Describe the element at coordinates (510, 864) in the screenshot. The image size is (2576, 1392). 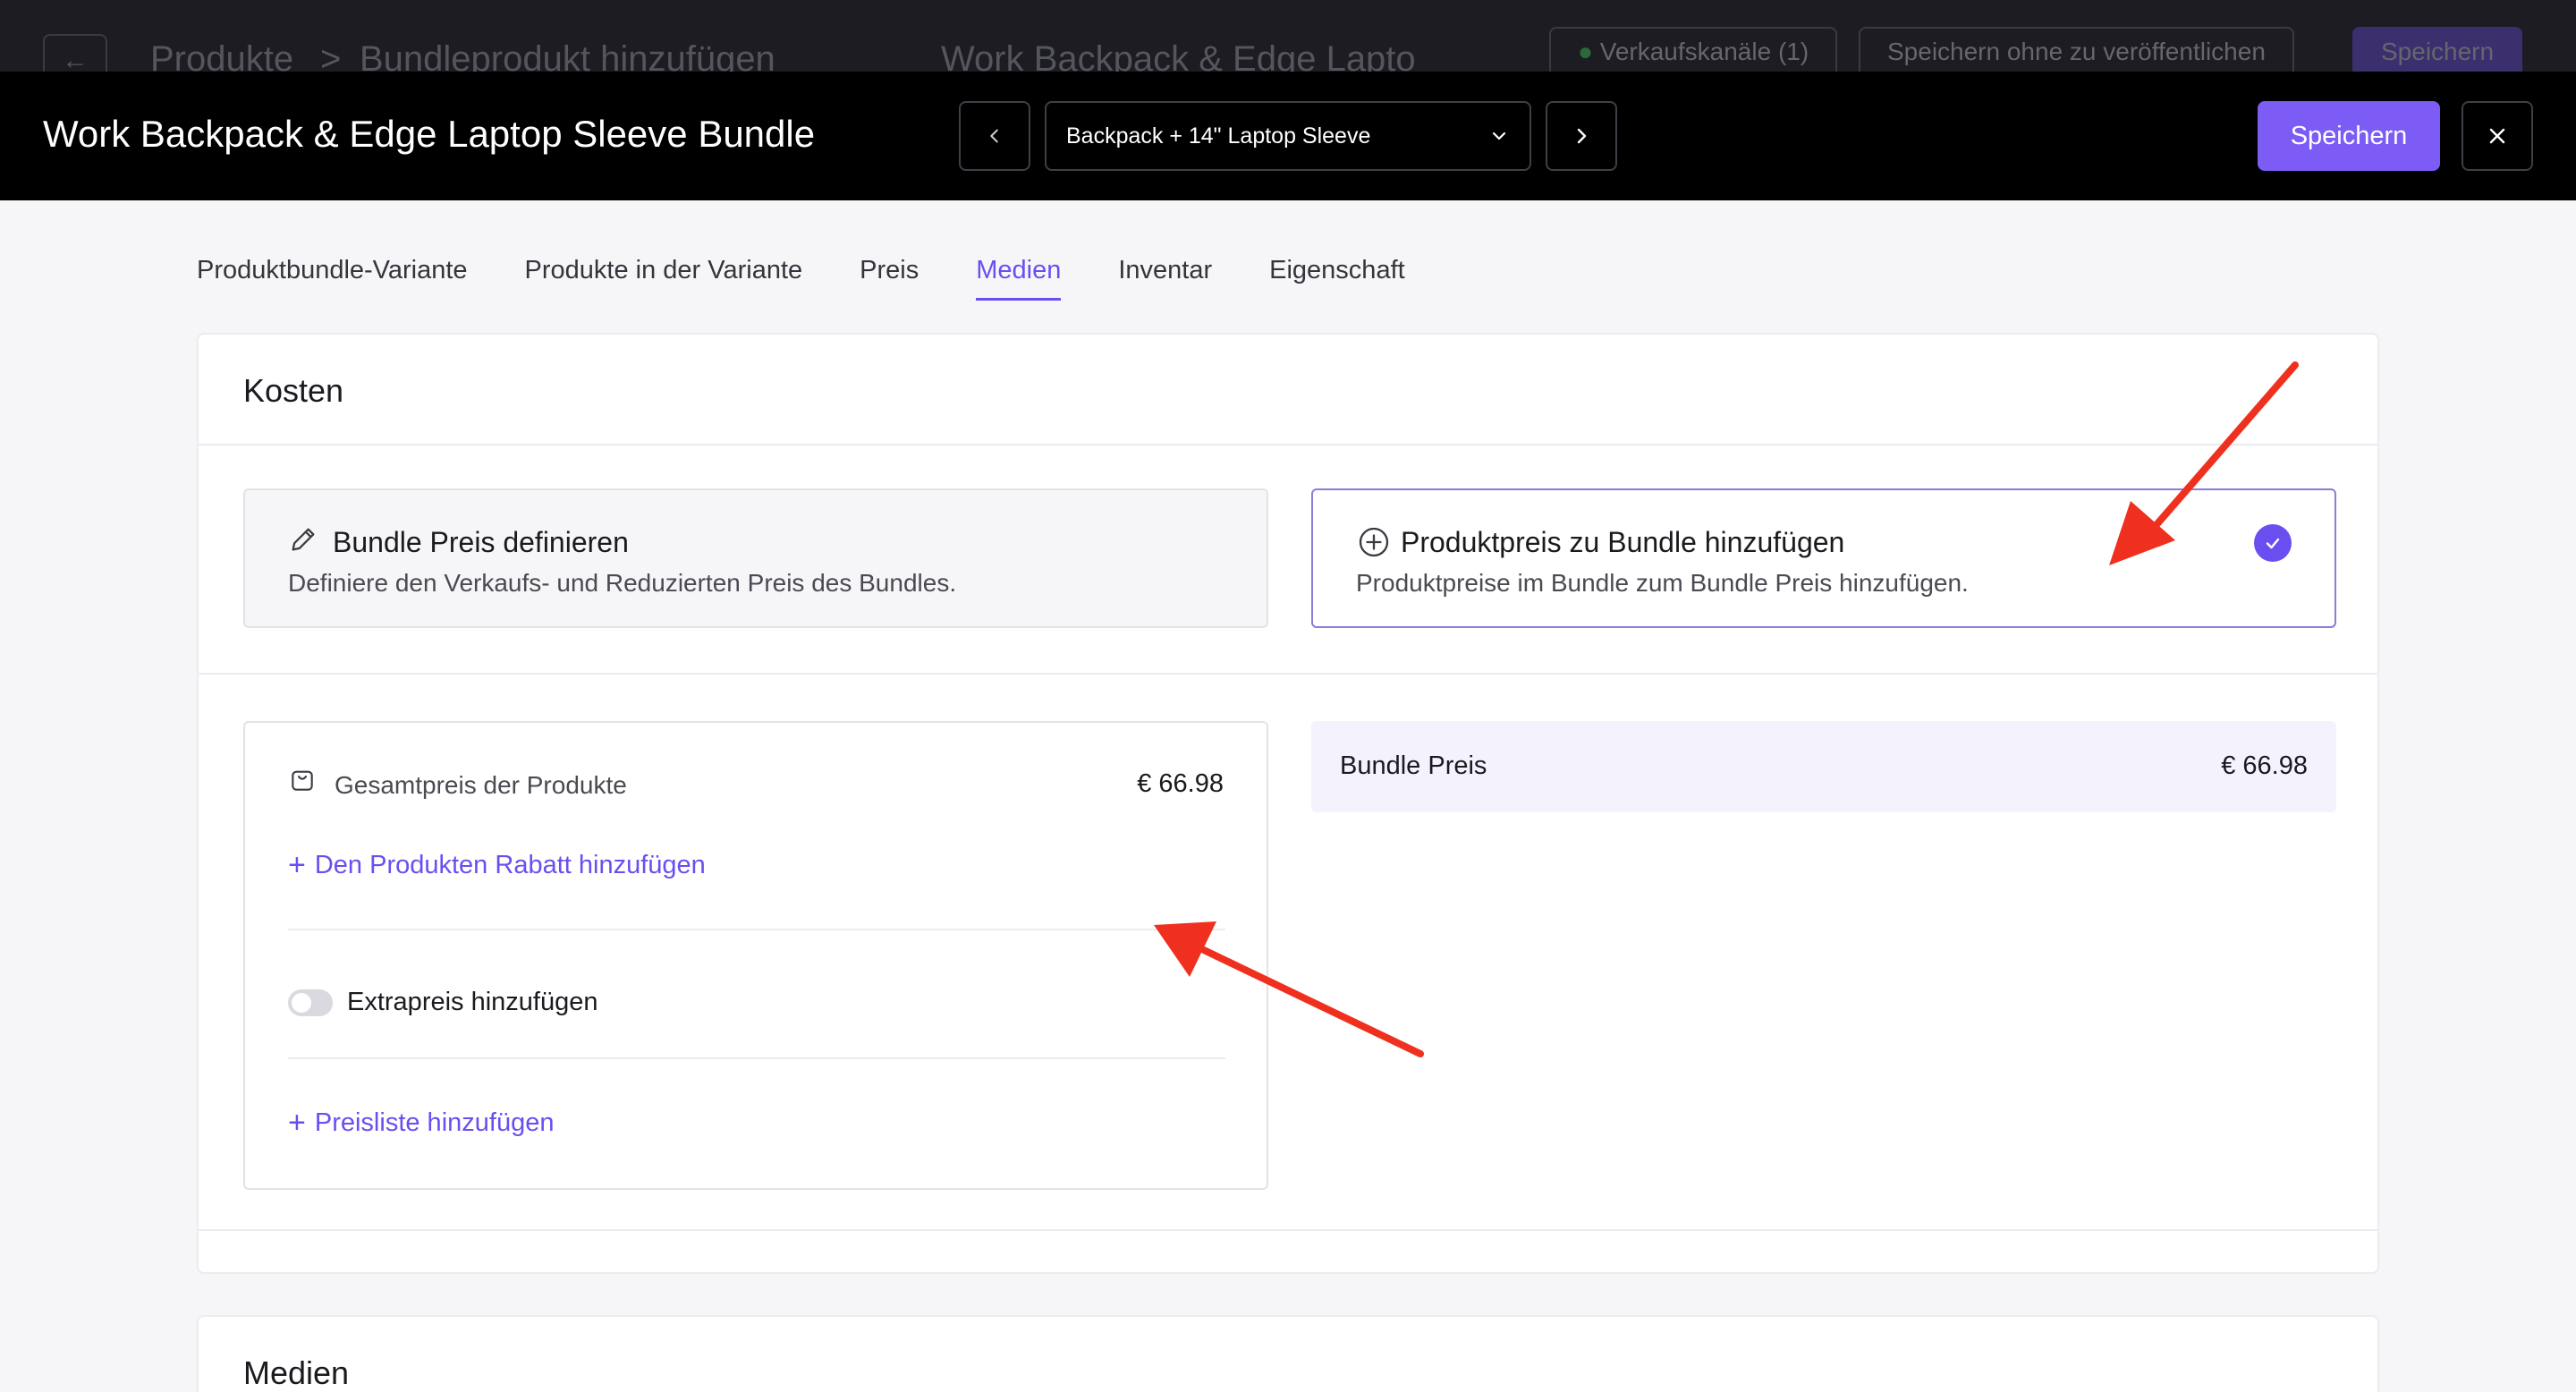
I see `add-discount-label: Den Produkten Rabatt hinzufügen` at that location.